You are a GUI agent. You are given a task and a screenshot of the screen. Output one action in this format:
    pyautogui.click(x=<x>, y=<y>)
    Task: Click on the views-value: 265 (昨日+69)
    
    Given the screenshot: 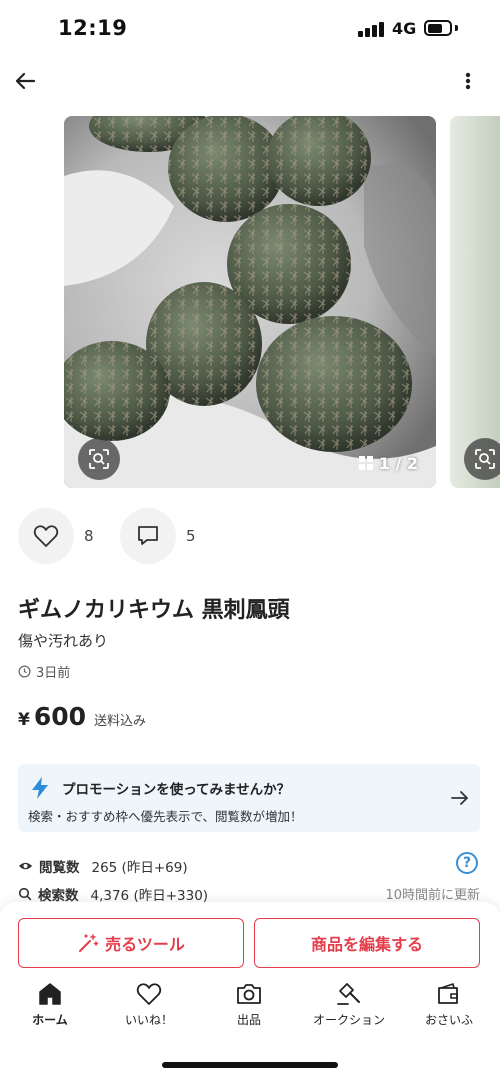 What is the action you would take?
    pyautogui.click(x=139, y=868)
    